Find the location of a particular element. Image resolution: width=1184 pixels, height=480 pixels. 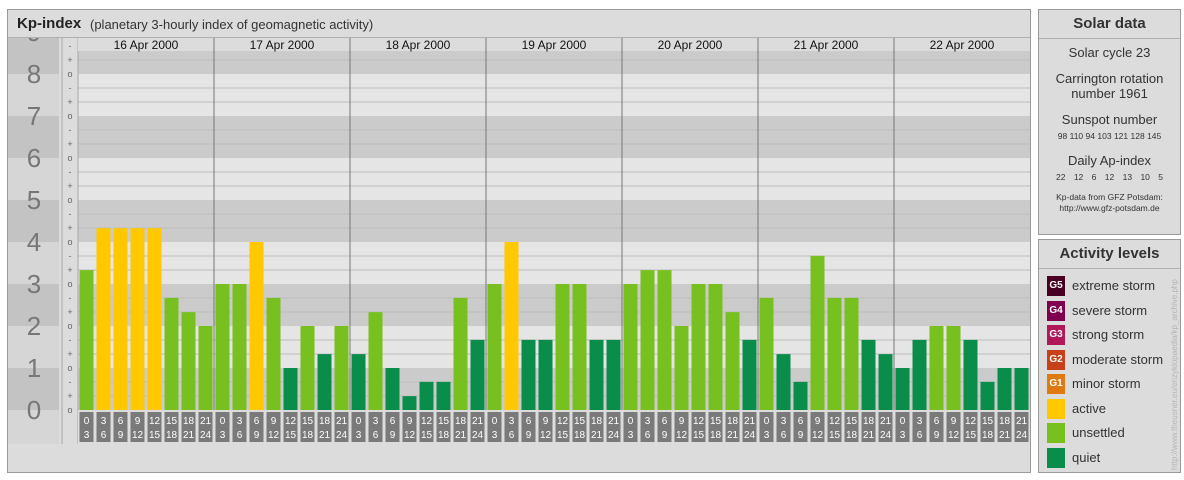

hour-label-from: 18 is located at coordinates (325, 421).